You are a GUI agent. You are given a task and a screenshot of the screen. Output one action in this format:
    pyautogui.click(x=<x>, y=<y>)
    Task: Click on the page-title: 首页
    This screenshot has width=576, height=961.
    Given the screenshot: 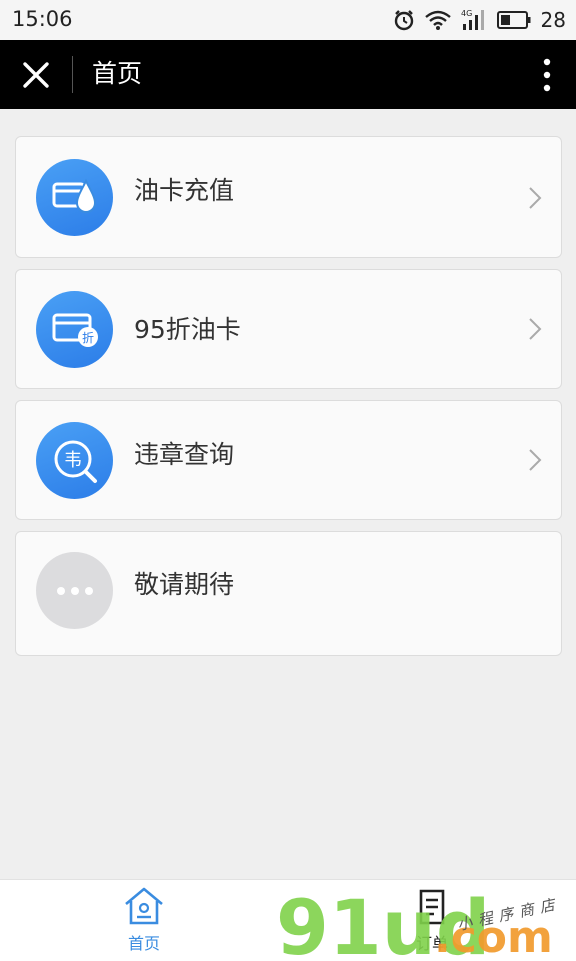 What is the action you would take?
    pyautogui.click(x=117, y=73)
    